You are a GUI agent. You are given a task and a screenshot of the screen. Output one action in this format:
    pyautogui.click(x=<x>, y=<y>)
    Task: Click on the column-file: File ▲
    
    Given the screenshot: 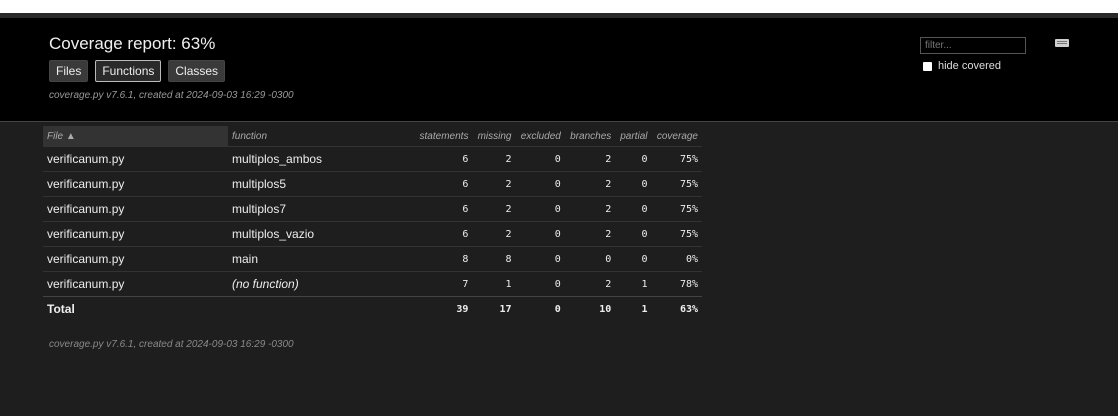 What is the action you would take?
    pyautogui.click(x=135, y=136)
    